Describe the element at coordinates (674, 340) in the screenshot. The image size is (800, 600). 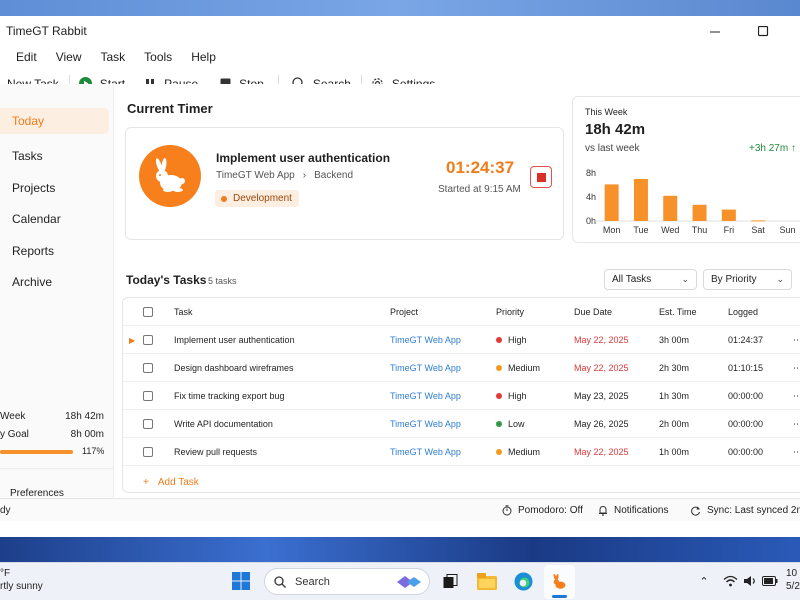
I see `row-est-time: 3h 00m` at that location.